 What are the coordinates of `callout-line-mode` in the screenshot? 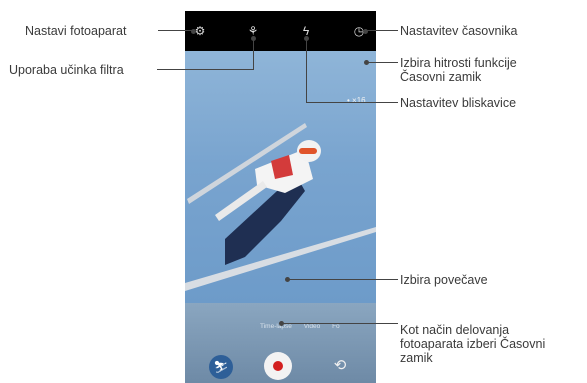 It's located at (339, 323).